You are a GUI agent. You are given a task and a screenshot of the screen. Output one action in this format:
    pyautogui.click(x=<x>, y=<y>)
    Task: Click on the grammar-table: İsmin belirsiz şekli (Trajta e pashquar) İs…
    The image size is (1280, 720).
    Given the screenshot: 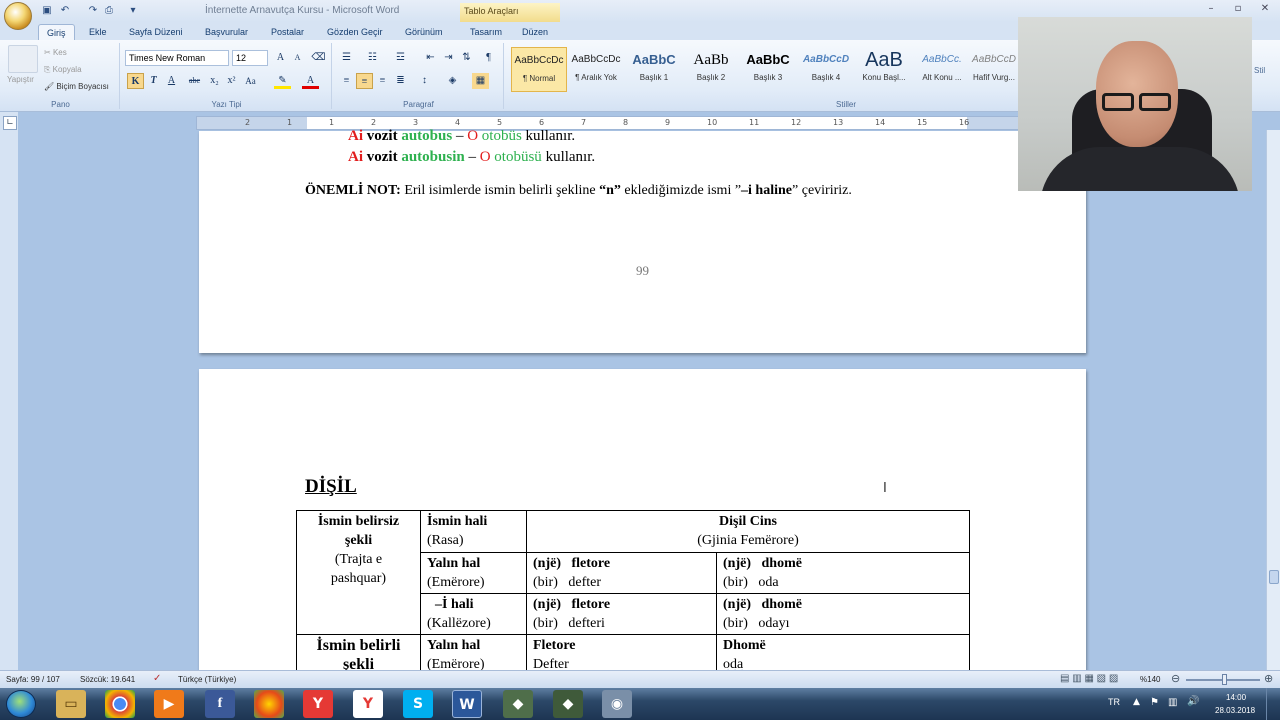 What is the action you would take?
    pyautogui.click(x=633, y=593)
    